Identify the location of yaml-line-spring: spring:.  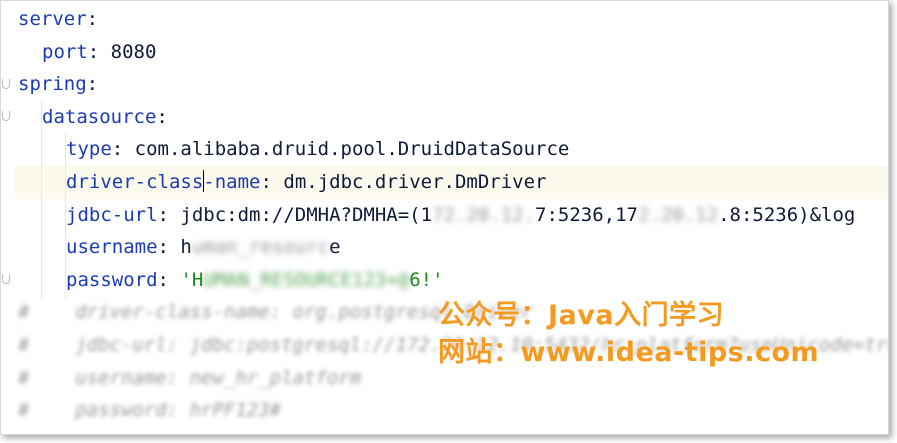
(58, 84).